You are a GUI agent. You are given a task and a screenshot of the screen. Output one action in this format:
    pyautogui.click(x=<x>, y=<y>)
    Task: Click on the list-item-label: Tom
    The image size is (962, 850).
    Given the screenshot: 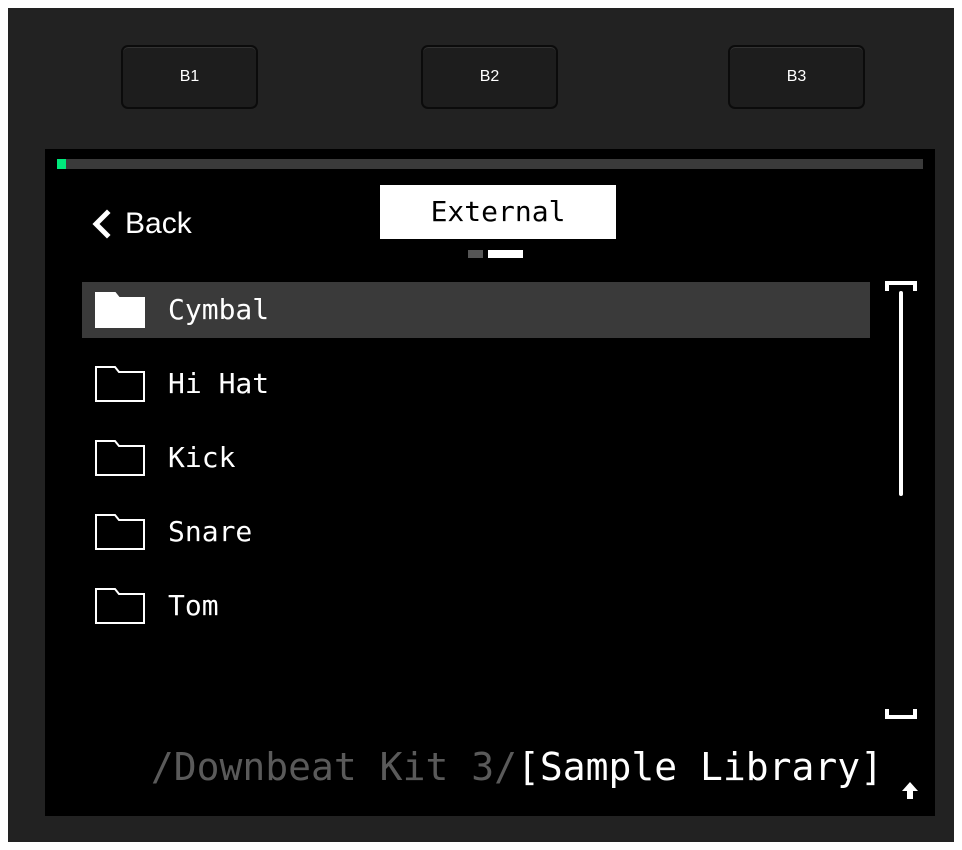 What is the action you would take?
    pyautogui.click(x=193, y=605)
    